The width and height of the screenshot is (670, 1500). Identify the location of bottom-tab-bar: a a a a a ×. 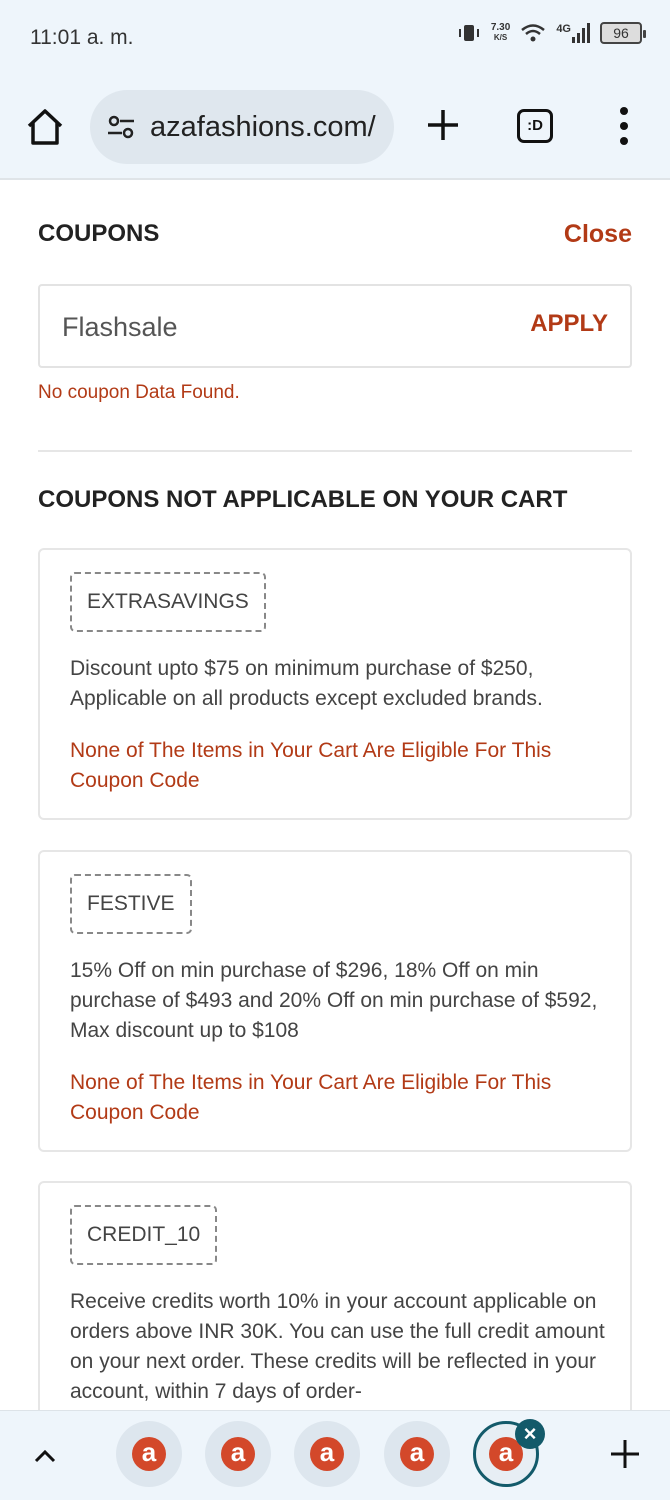
(335, 1455).